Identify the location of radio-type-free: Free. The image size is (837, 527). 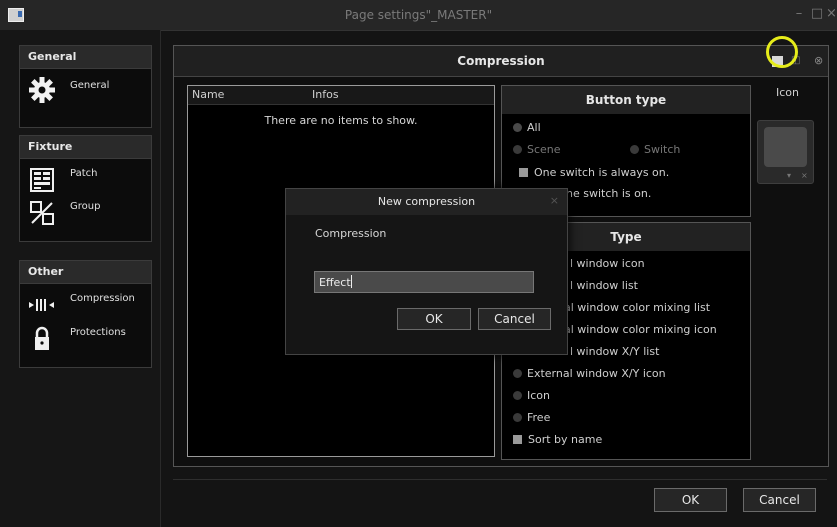
(531, 417).